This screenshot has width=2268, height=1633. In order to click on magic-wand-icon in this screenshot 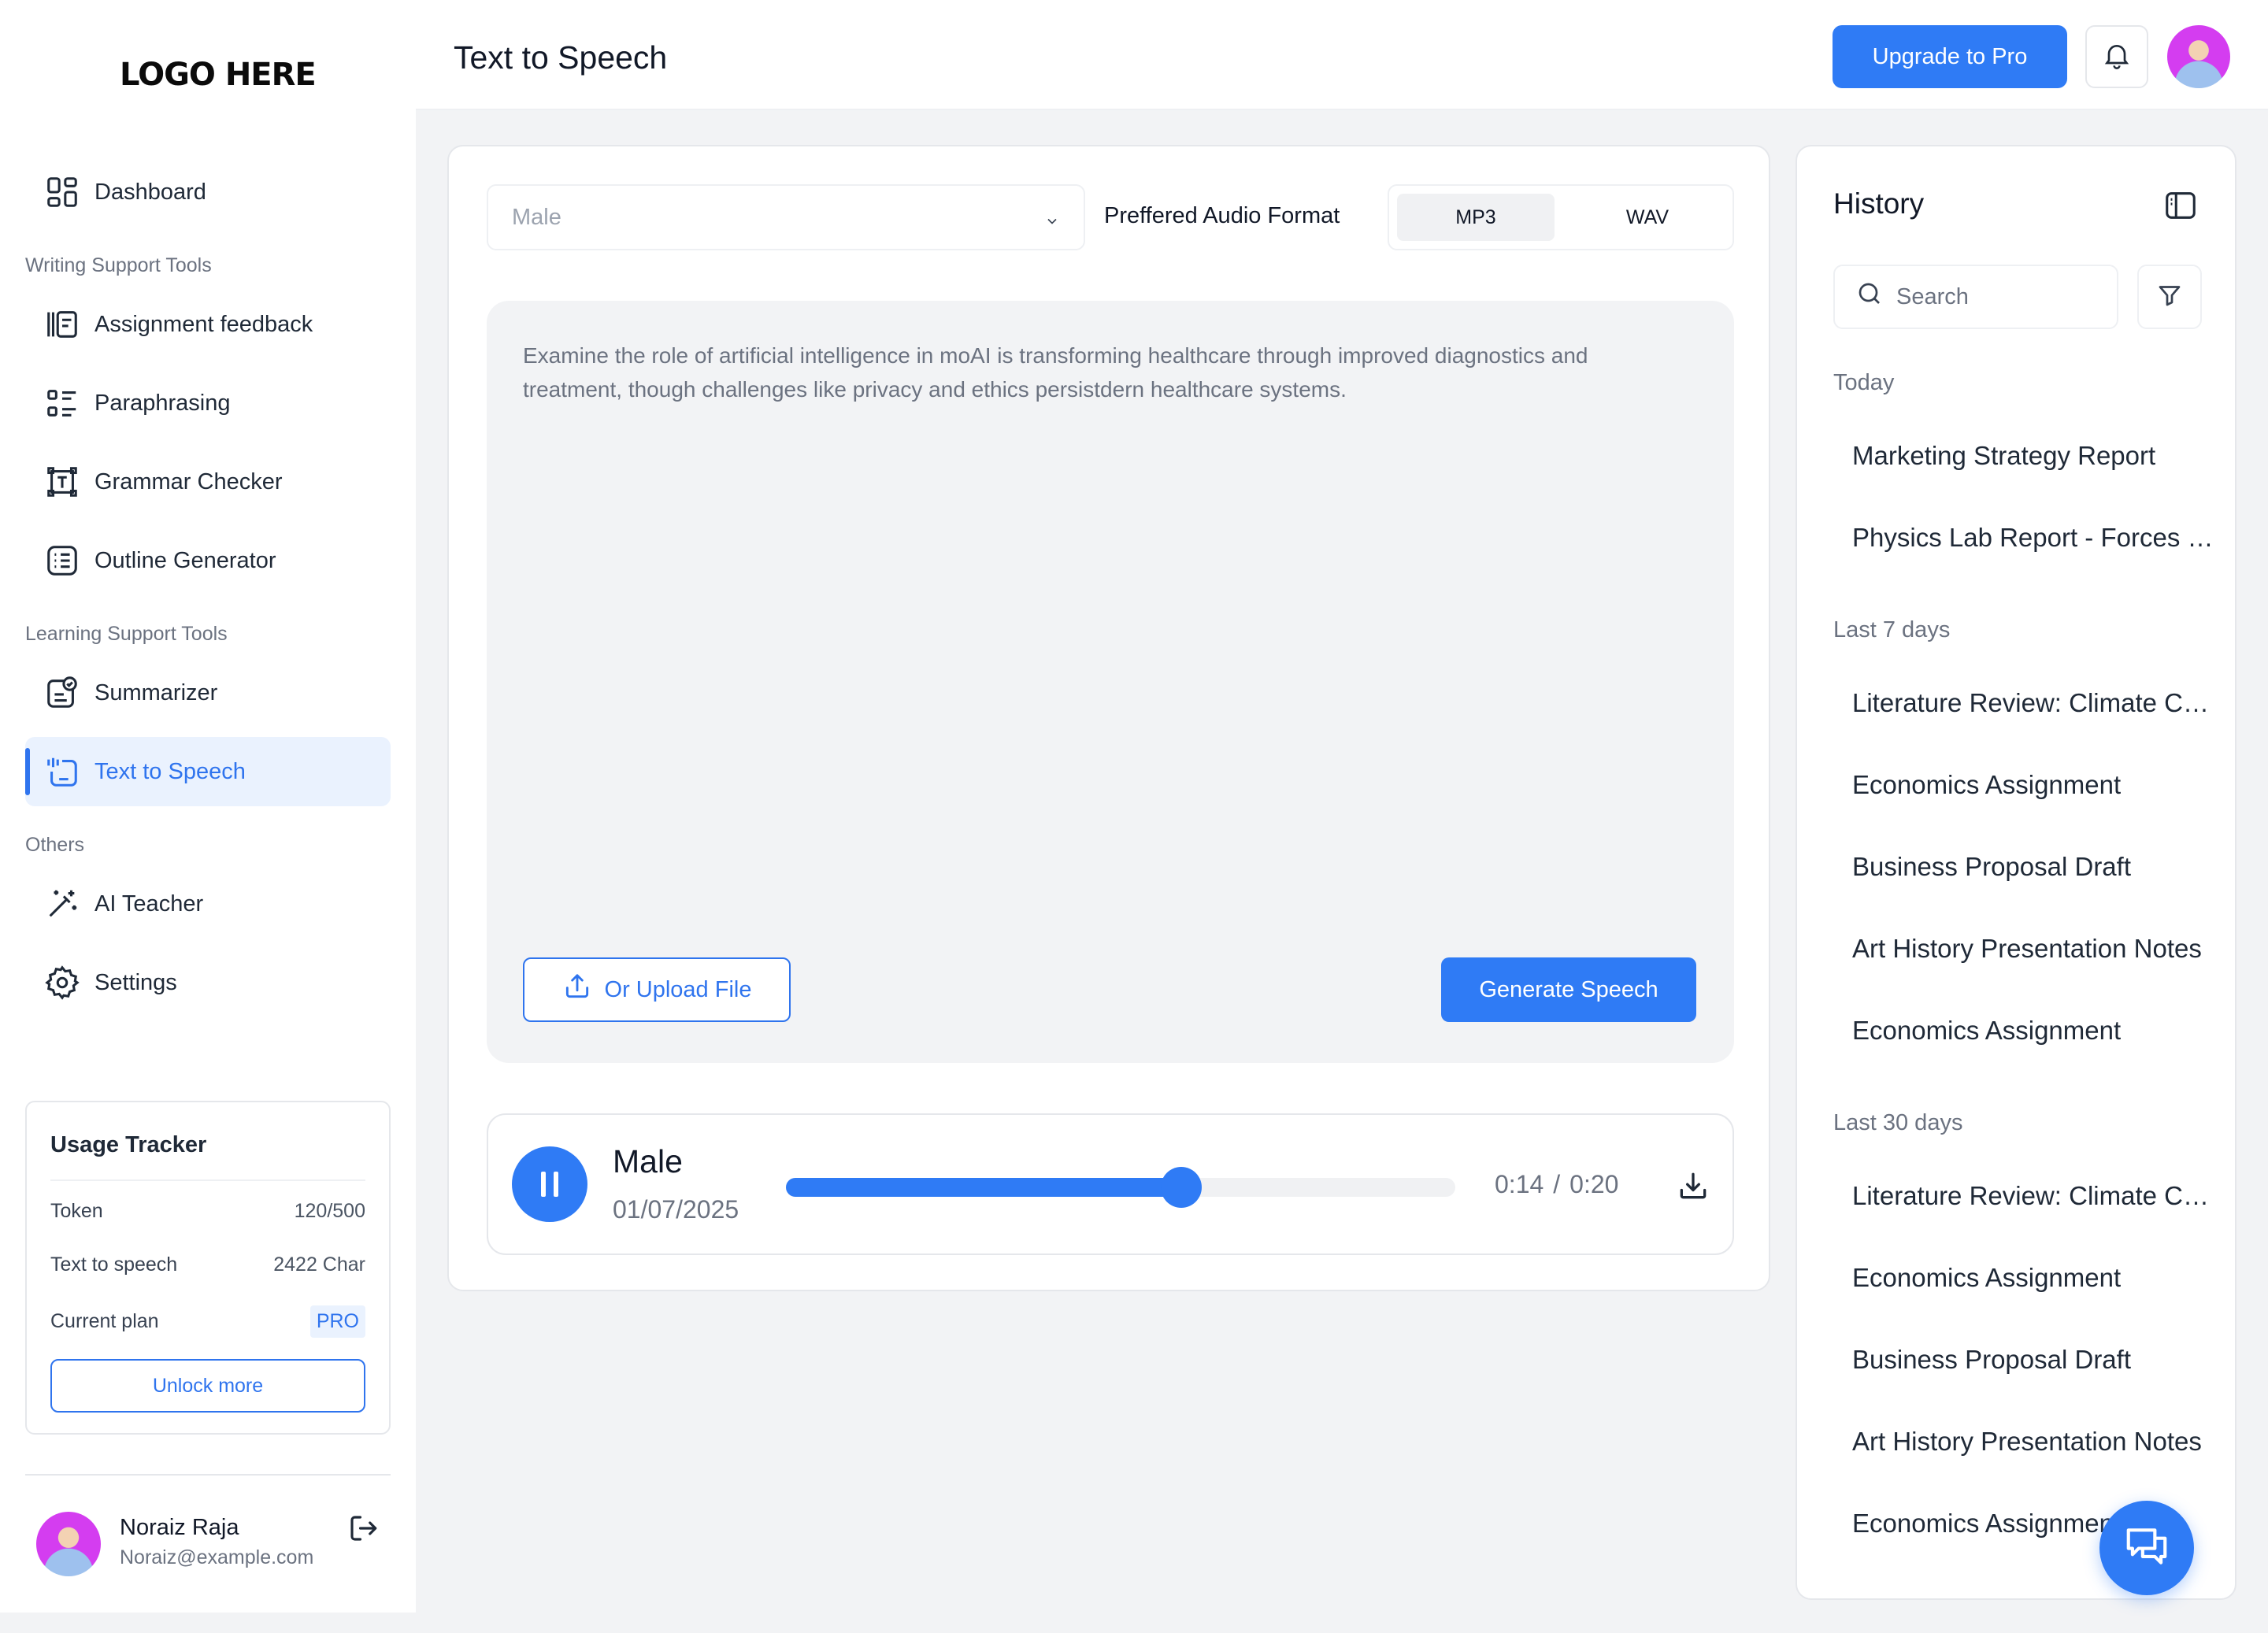, I will do `click(62, 904)`.